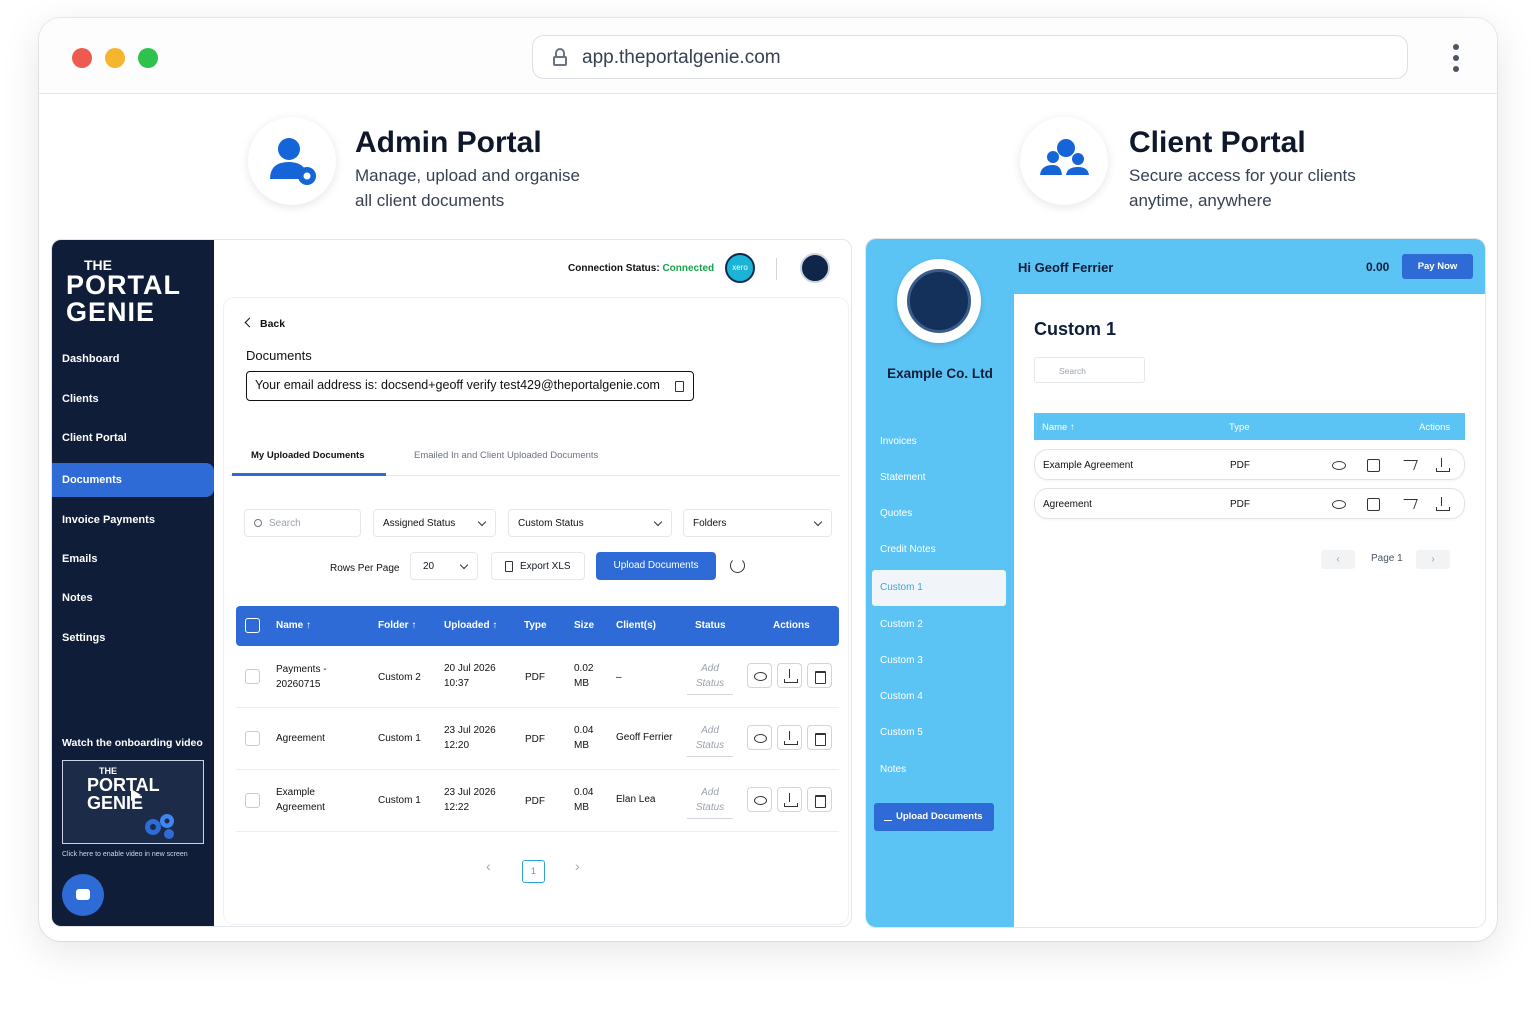 This screenshot has width=1536, height=1024. I want to click on more-options-icon, so click(1456, 58).